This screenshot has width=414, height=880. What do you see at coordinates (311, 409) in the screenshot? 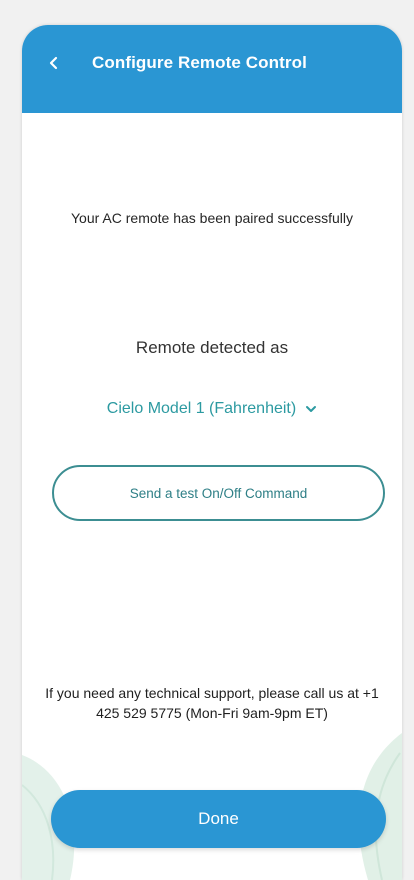
I see `chevron-down-icon` at bounding box center [311, 409].